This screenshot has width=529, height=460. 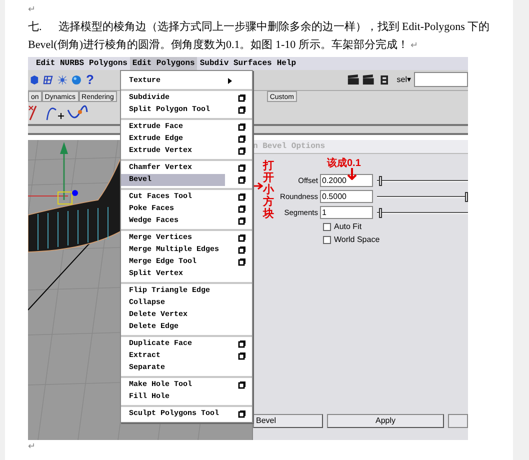 What do you see at coordinates (441, 80) in the screenshot?
I see `selection-field` at bounding box center [441, 80].